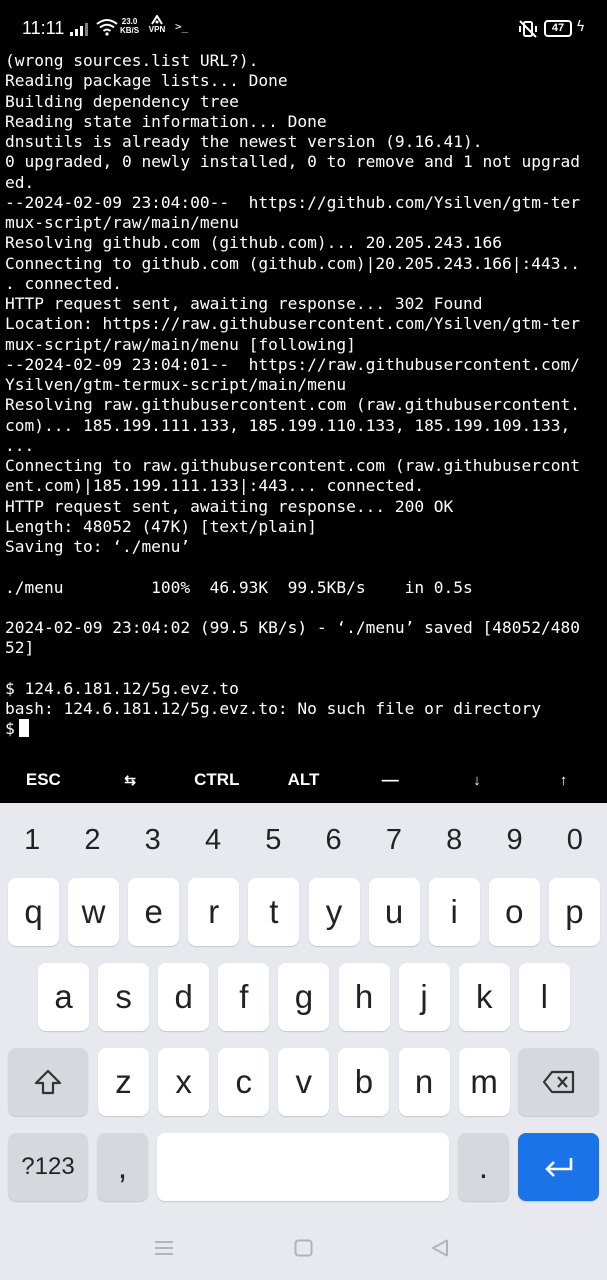 The width and height of the screenshot is (607, 1280). Describe the element at coordinates (390, 780) in the screenshot. I see `dash-key: —` at that location.